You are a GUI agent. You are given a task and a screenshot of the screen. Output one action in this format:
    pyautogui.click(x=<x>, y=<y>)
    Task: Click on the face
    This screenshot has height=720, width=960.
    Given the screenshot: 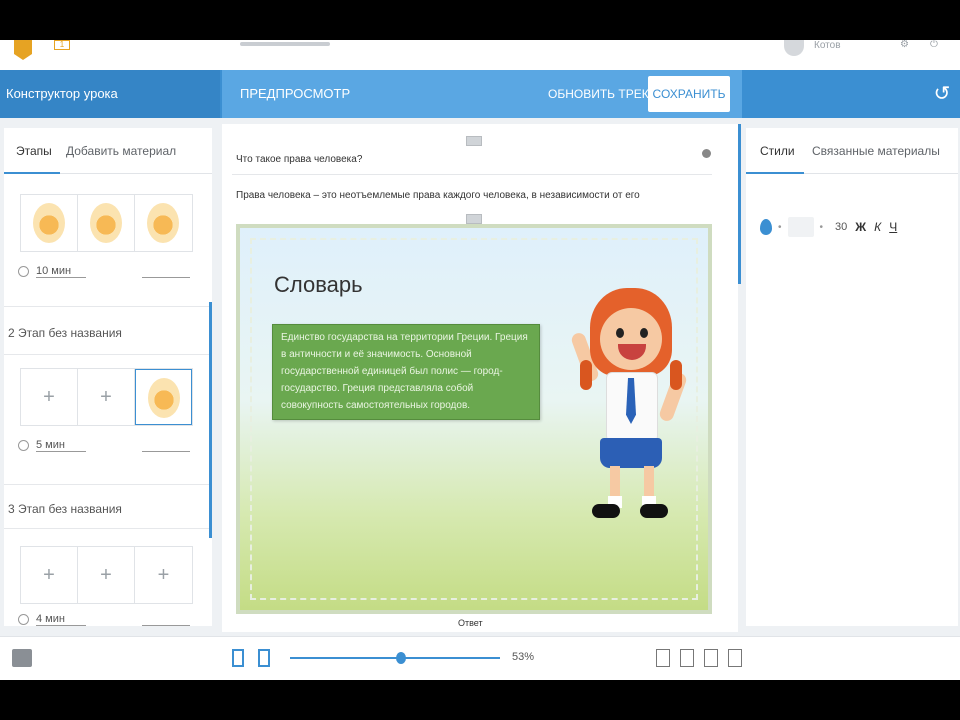 What is the action you would take?
    pyautogui.click(x=631, y=339)
    